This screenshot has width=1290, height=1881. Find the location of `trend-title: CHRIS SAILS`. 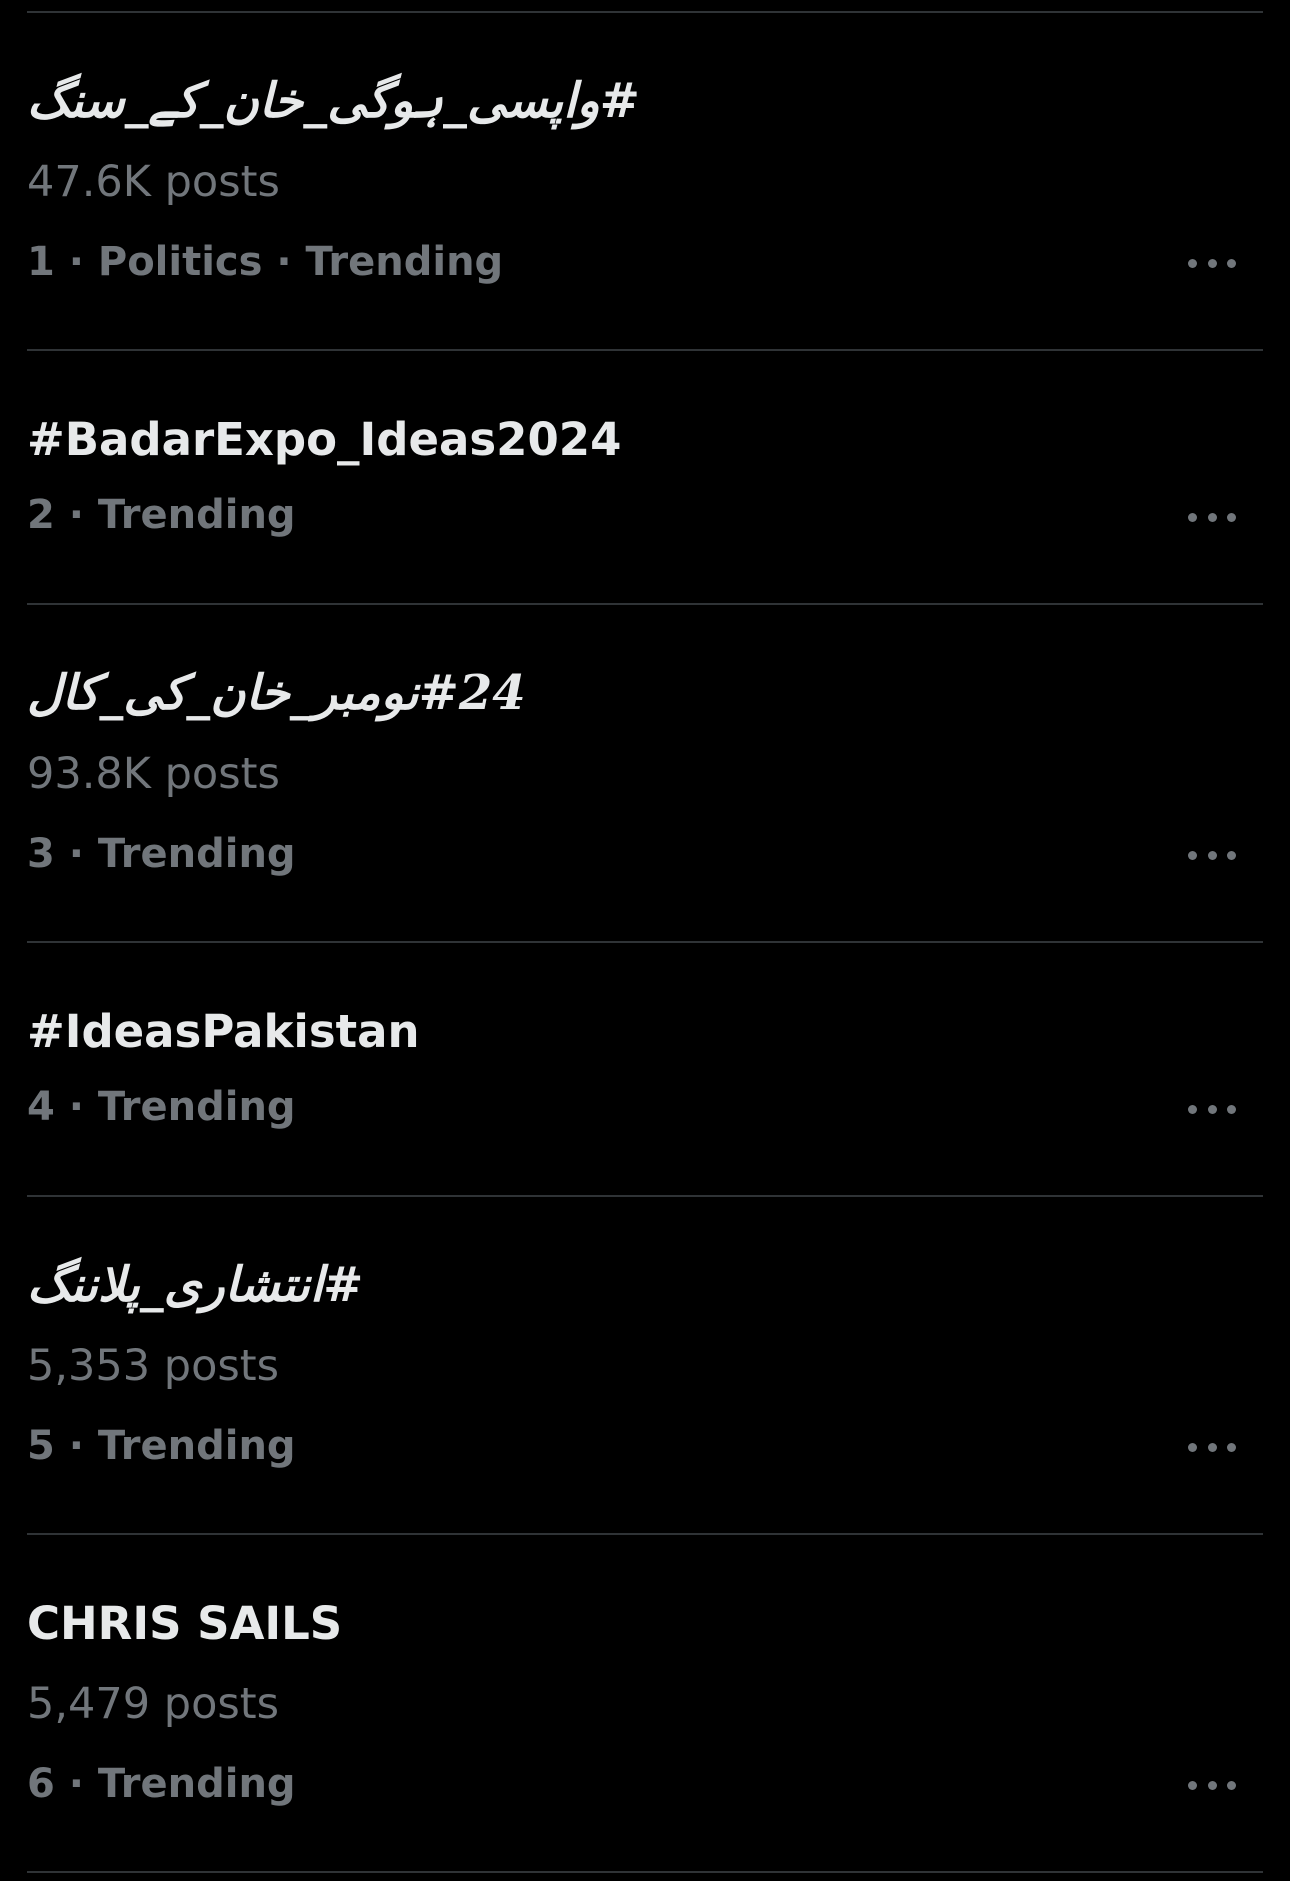

trend-title: CHRIS SAILS is located at coordinates (185, 1623).